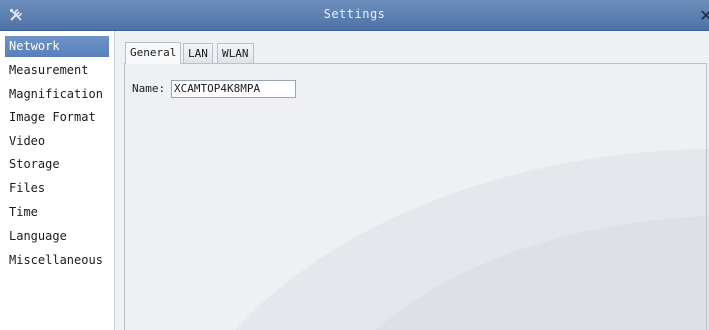 The width and height of the screenshot is (709, 330). Describe the element at coordinates (57, 141) in the screenshot. I see `sidebar-item-video: Video` at that location.